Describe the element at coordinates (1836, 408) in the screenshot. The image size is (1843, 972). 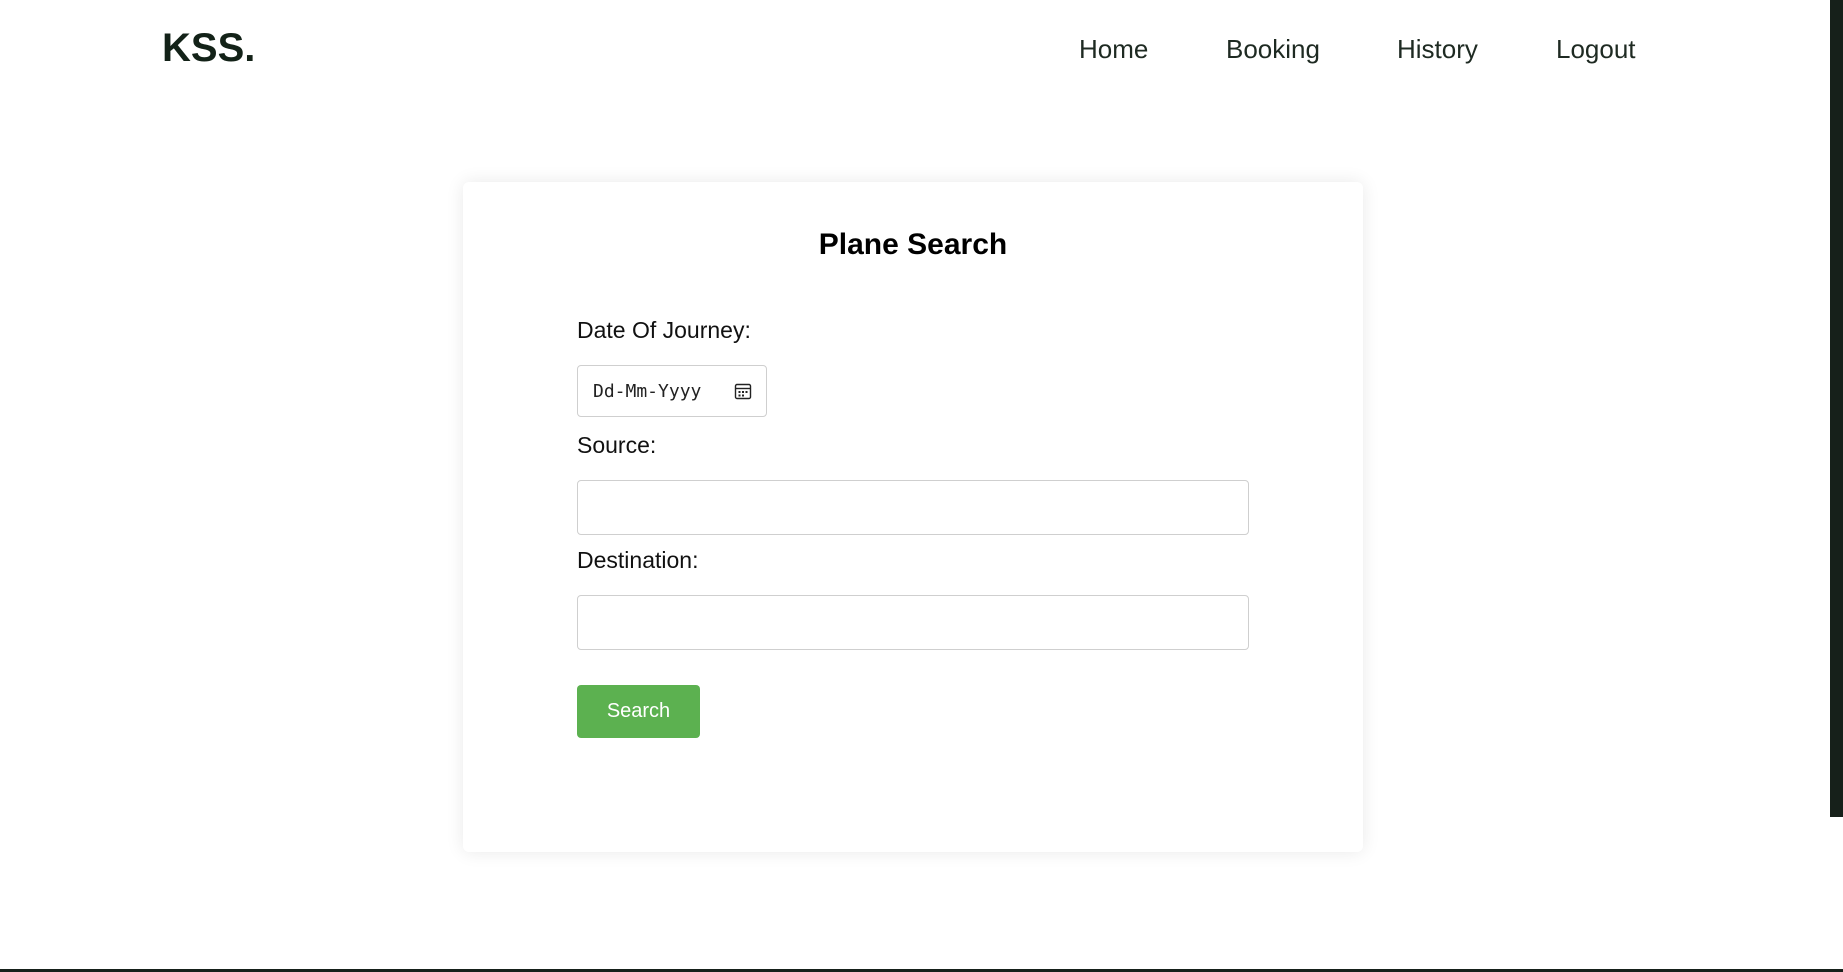
I see `right-edge-bar` at that location.